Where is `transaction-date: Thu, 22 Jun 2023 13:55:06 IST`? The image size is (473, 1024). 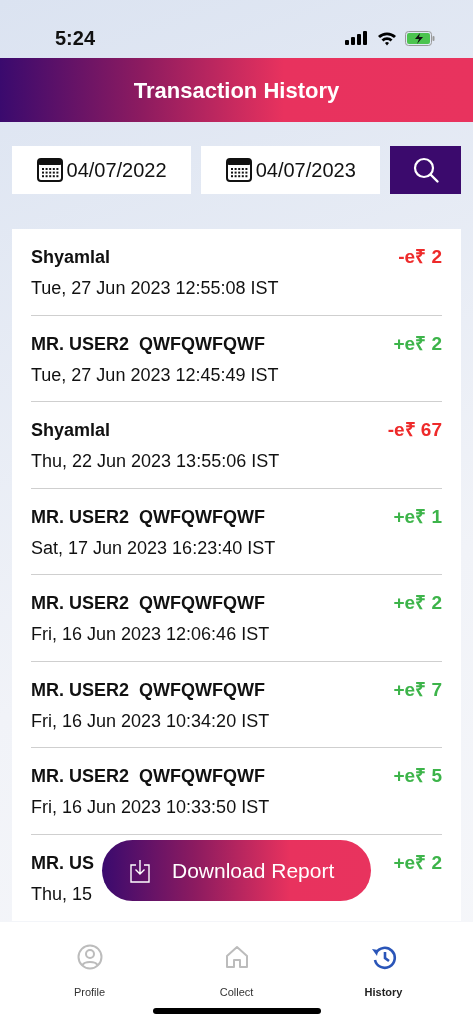
transaction-date: Thu, 22 Jun 2023 13:55:06 IST is located at coordinates (155, 461).